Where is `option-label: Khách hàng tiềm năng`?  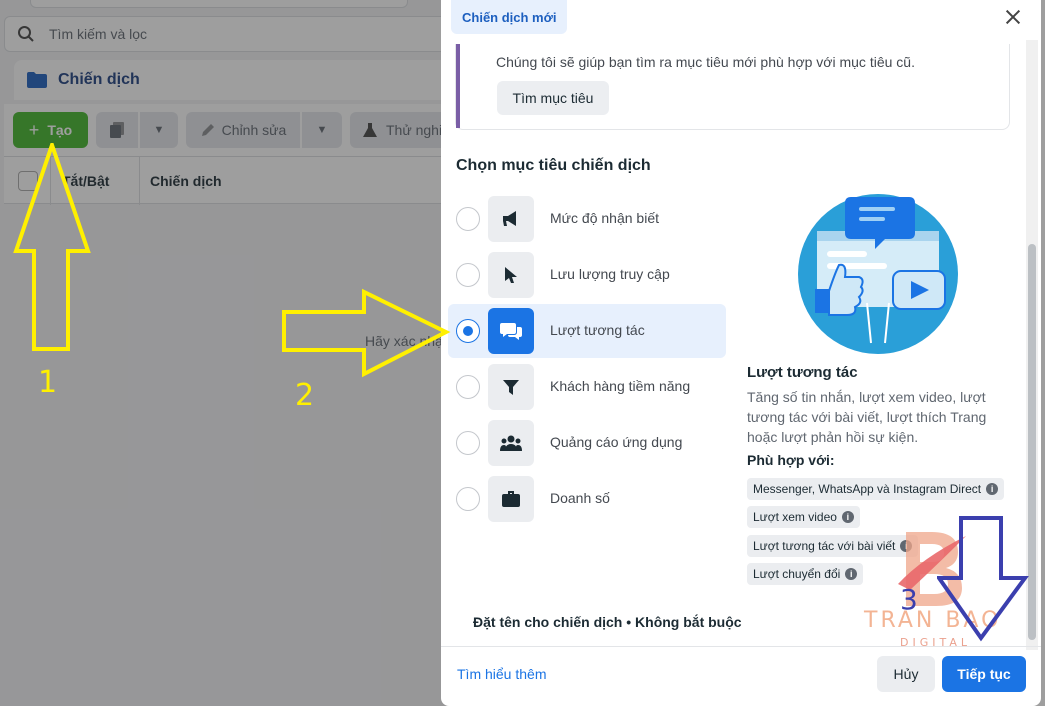 option-label: Khách hàng tiềm năng is located at coordinates (620, 386).